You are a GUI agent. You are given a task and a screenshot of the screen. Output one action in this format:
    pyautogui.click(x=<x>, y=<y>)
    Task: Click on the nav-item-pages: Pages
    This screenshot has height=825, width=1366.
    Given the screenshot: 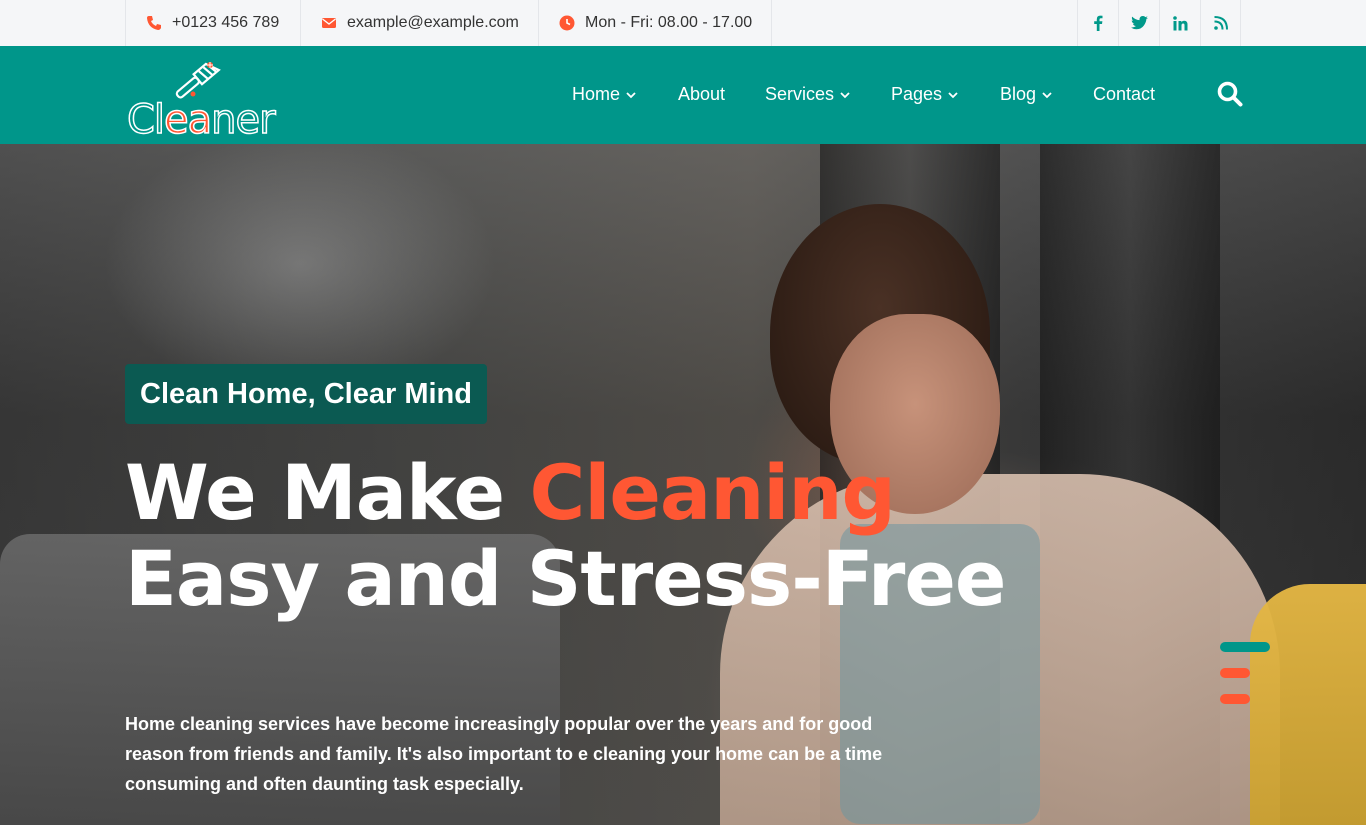 What is the action you would take?
    pyautogui.click(x=924, y=94)
    